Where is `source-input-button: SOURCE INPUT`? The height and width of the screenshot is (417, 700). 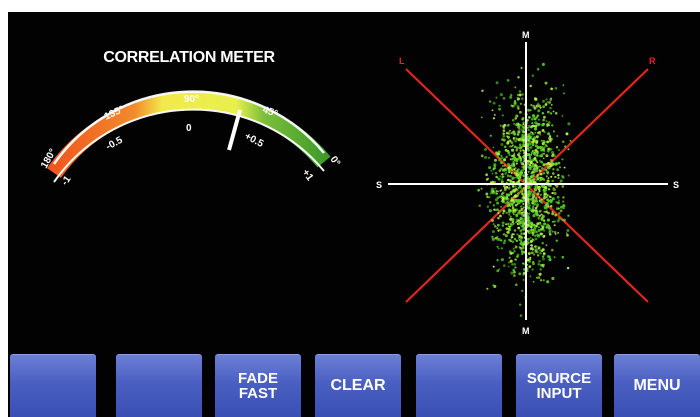 source-input-button: SOURCE INPUT is located at coordinates (559, 385).